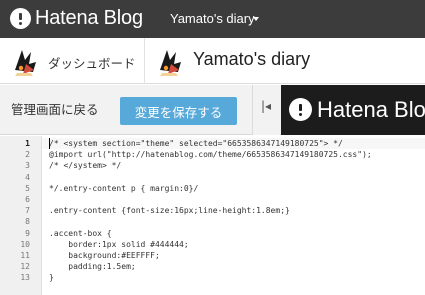 This screenshot has height=295, width=425. I want to click on header-divider, so click(144, 61).